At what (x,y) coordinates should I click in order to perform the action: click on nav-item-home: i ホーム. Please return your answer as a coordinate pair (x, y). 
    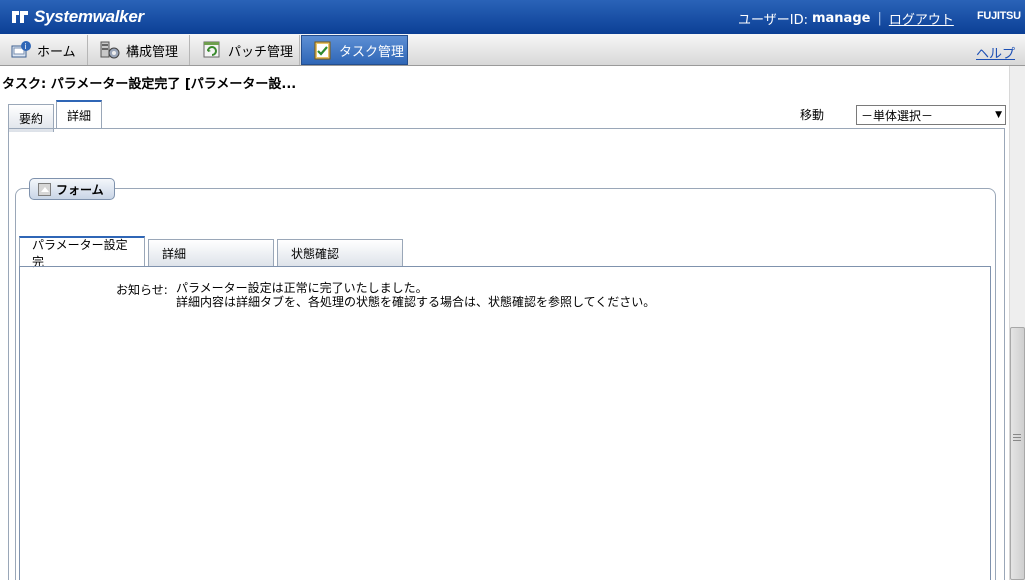
    Looking at the image, I should click on (44, 50).